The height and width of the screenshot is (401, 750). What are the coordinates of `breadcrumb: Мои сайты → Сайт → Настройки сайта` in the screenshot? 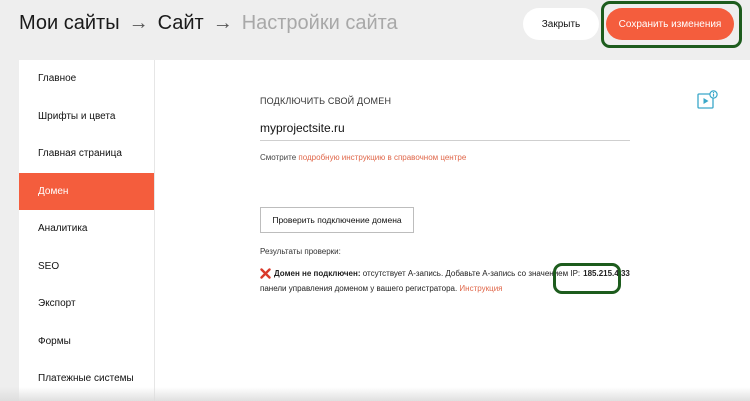 It's located at (208, 23).